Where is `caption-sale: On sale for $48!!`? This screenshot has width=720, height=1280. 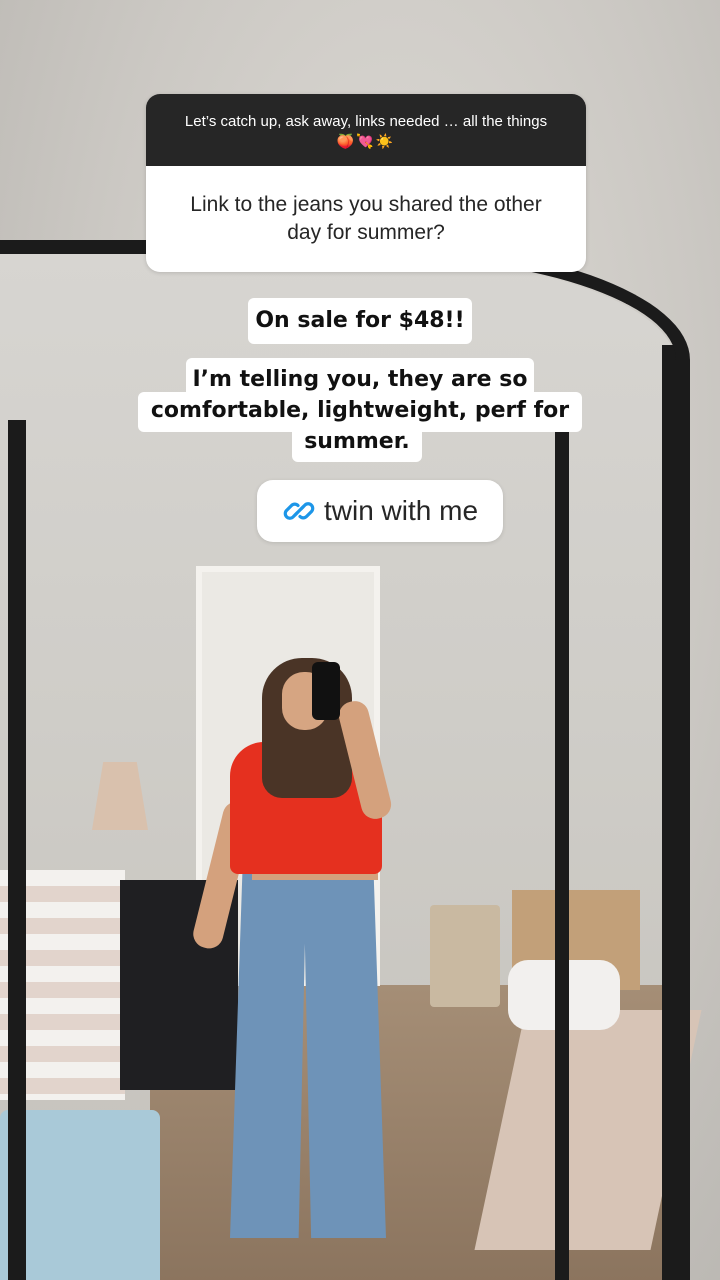
caption-sale: On sale for $48!! is located at coordinates (360, 321).